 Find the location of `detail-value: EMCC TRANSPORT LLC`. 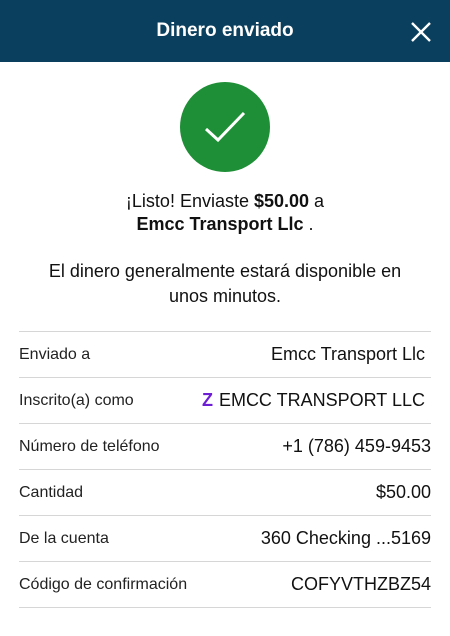

detail-value: EMCC TRANSPORT LLC is located at coordinates (321, 400).